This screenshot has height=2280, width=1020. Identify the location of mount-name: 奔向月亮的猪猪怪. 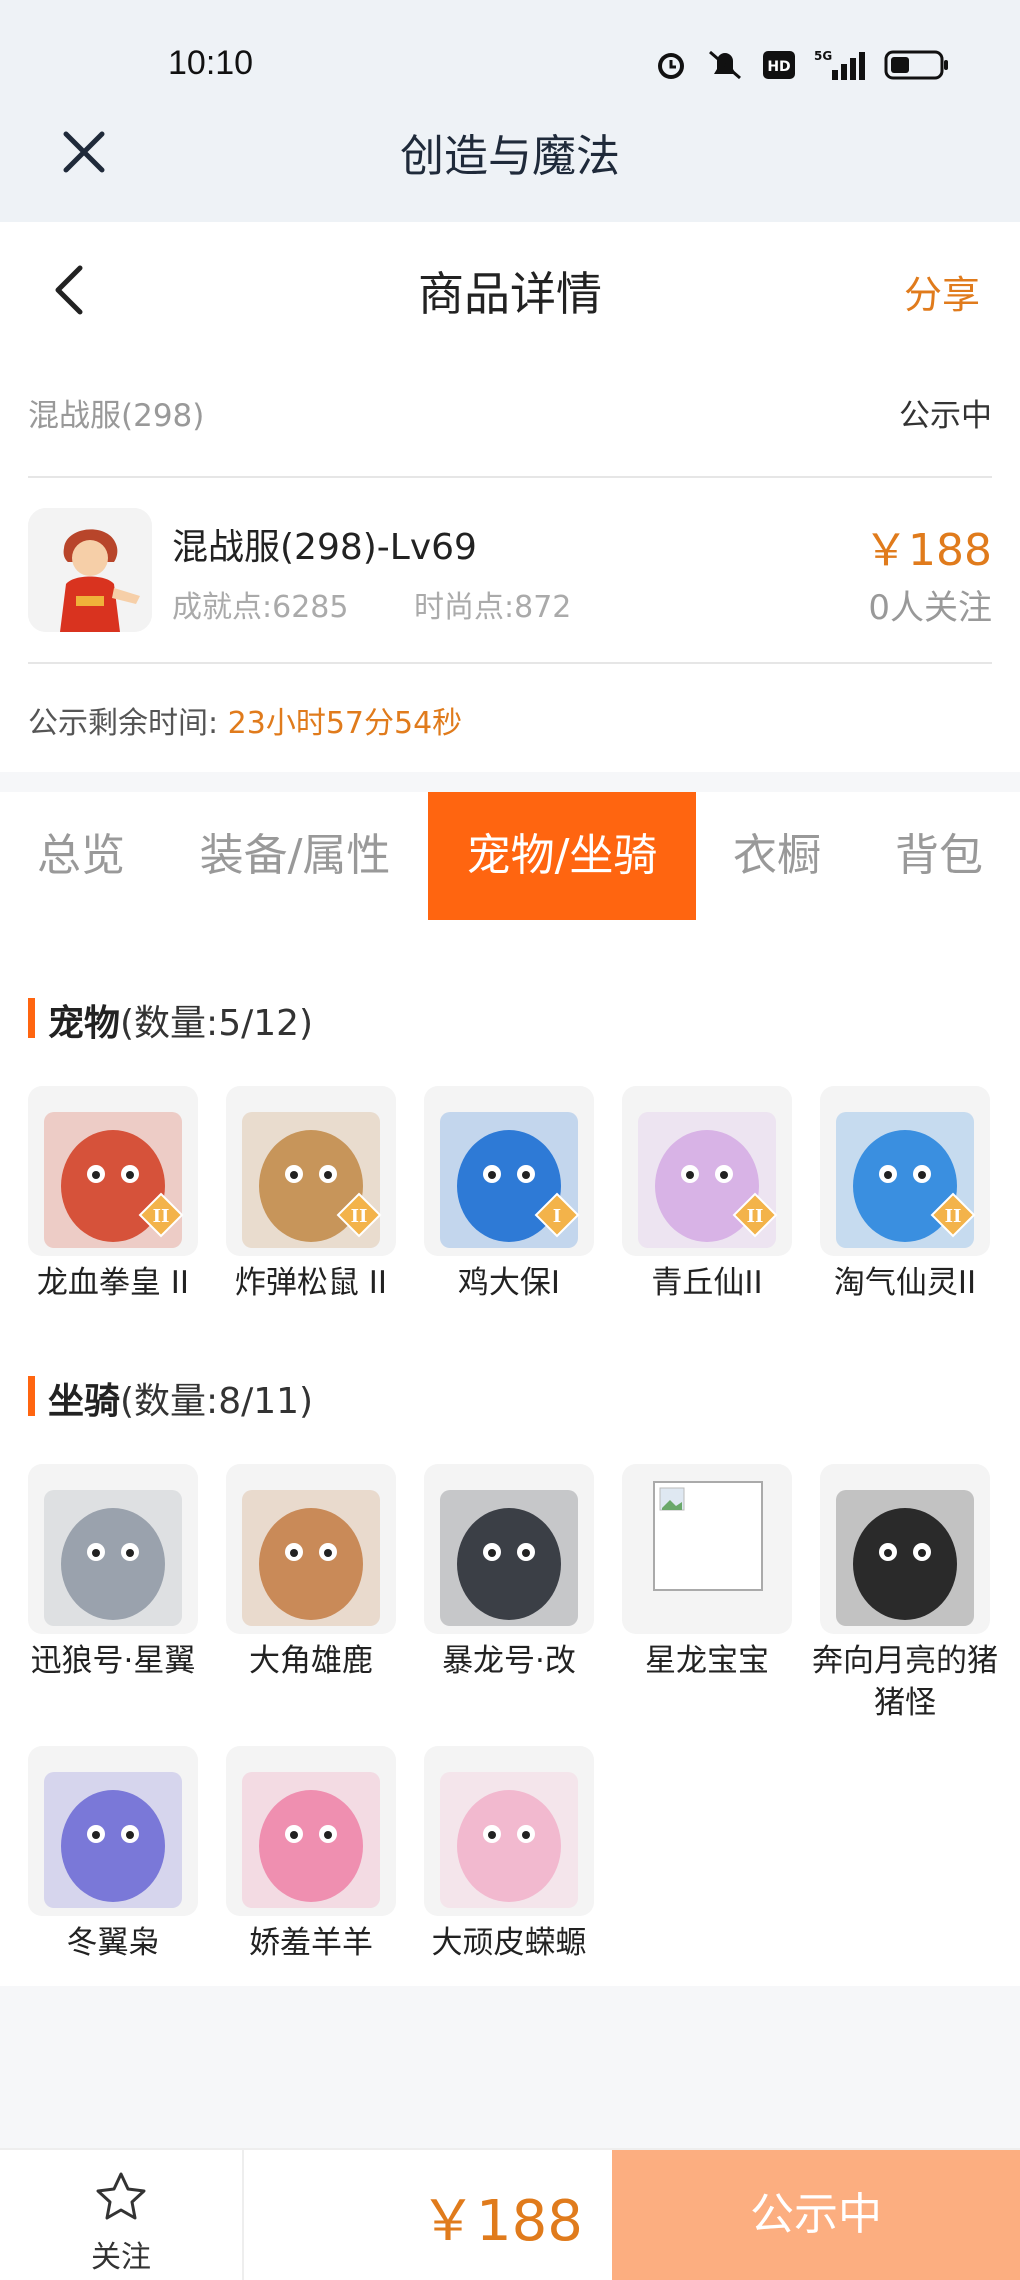
(905, 1682).